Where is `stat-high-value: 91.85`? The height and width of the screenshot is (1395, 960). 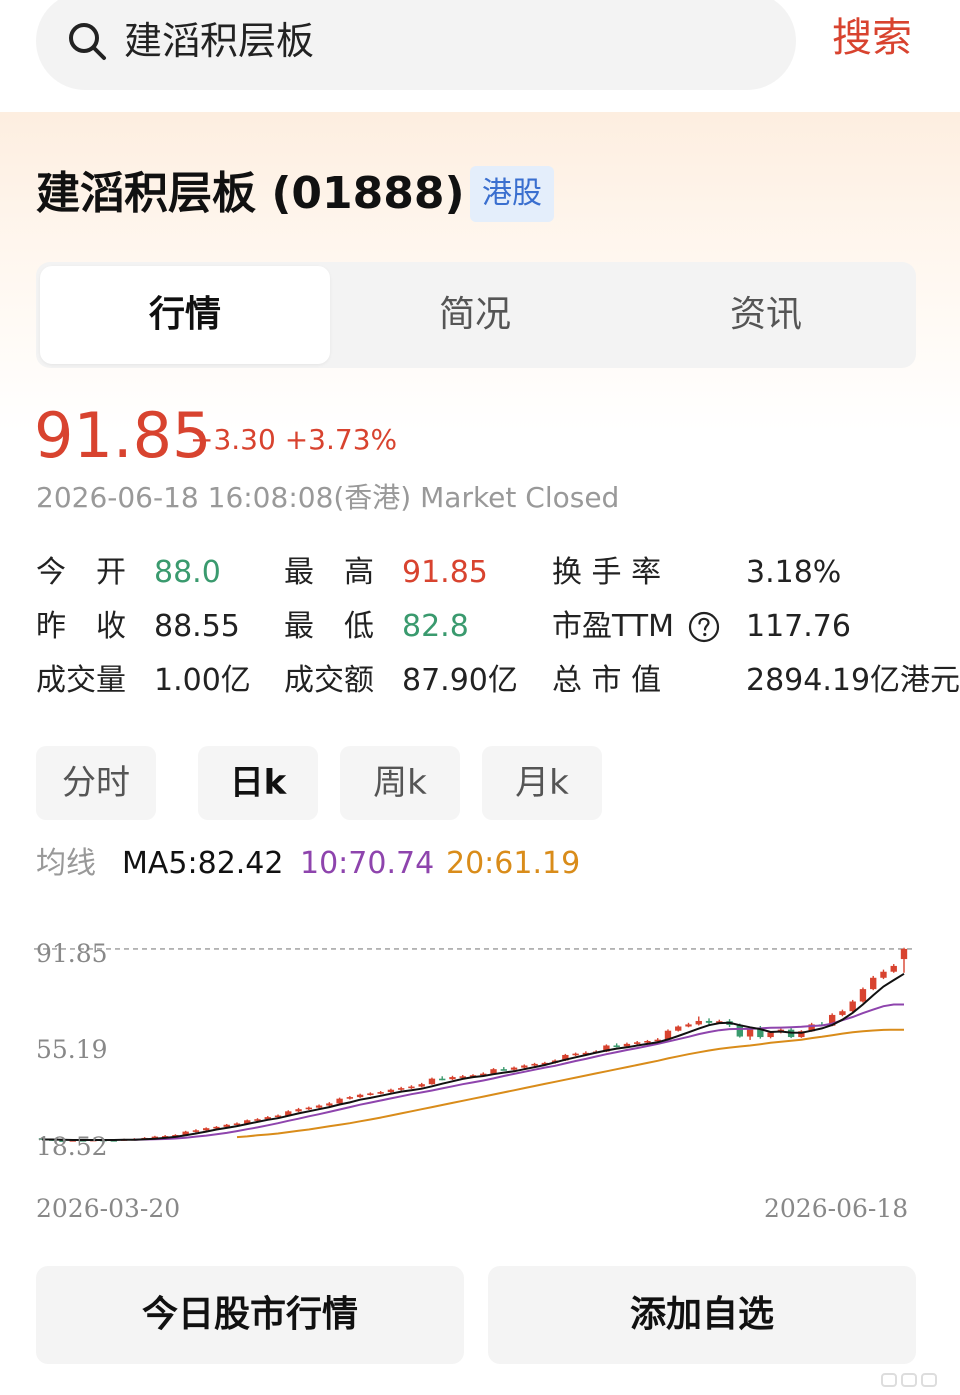 stat-high-value: 91.85 is located at coordinates (445, 572).